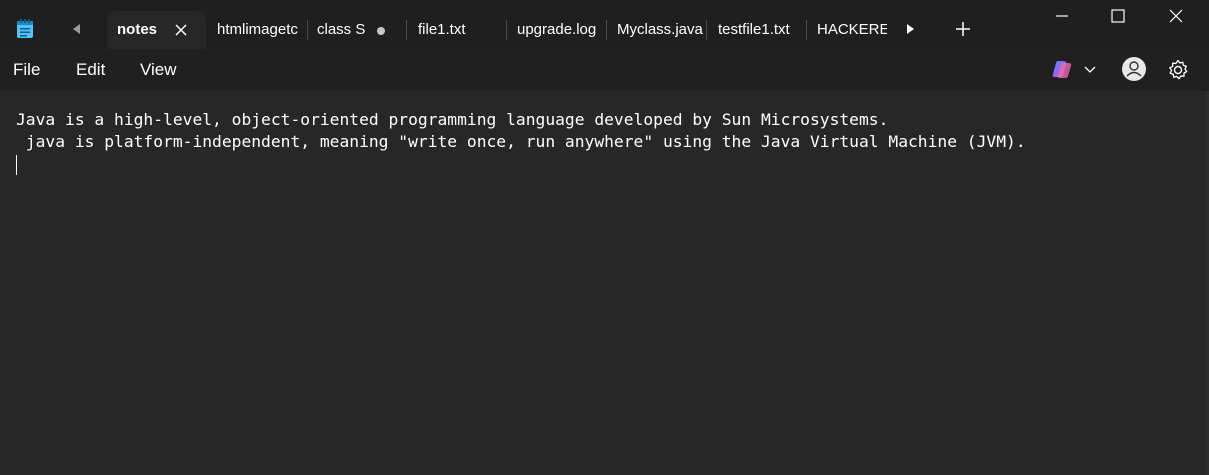 The width and height of the screenshot is (1209, 475). I want to click on menu-edit: Edit, so click(90, 70).